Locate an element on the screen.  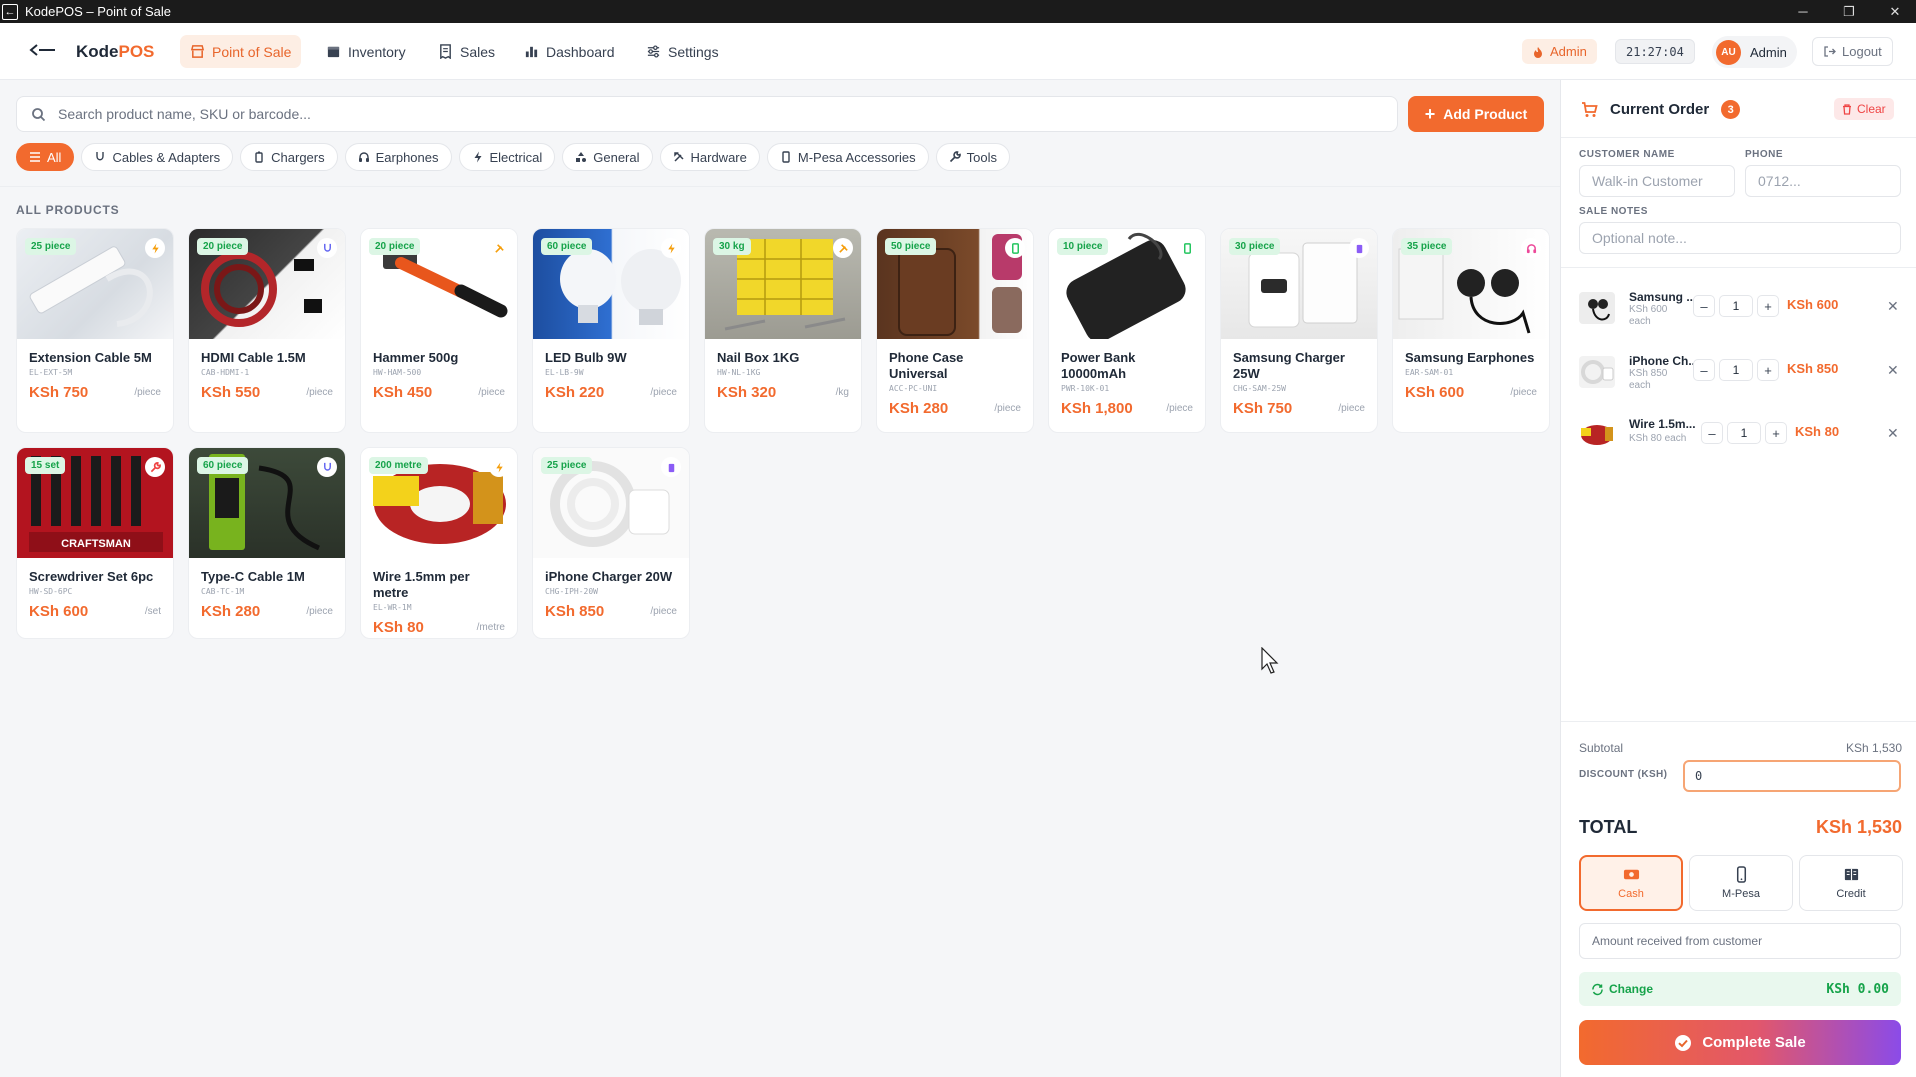
category-label: Earphones is located at coordinates (407, 157).